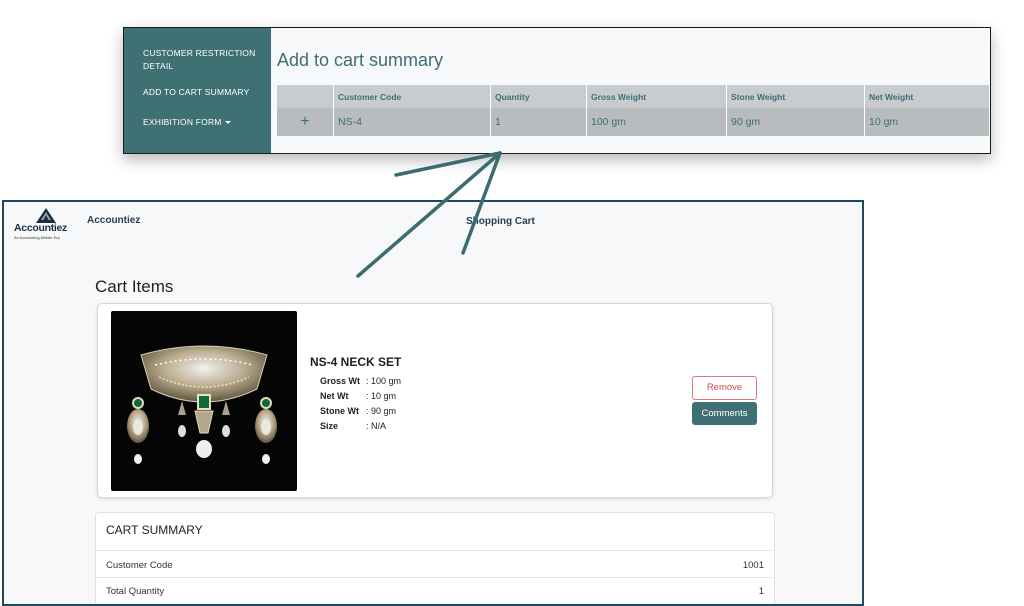  I want to click on spec-stone-weight: Stone Wt : 90 gm, so click(358, 411).